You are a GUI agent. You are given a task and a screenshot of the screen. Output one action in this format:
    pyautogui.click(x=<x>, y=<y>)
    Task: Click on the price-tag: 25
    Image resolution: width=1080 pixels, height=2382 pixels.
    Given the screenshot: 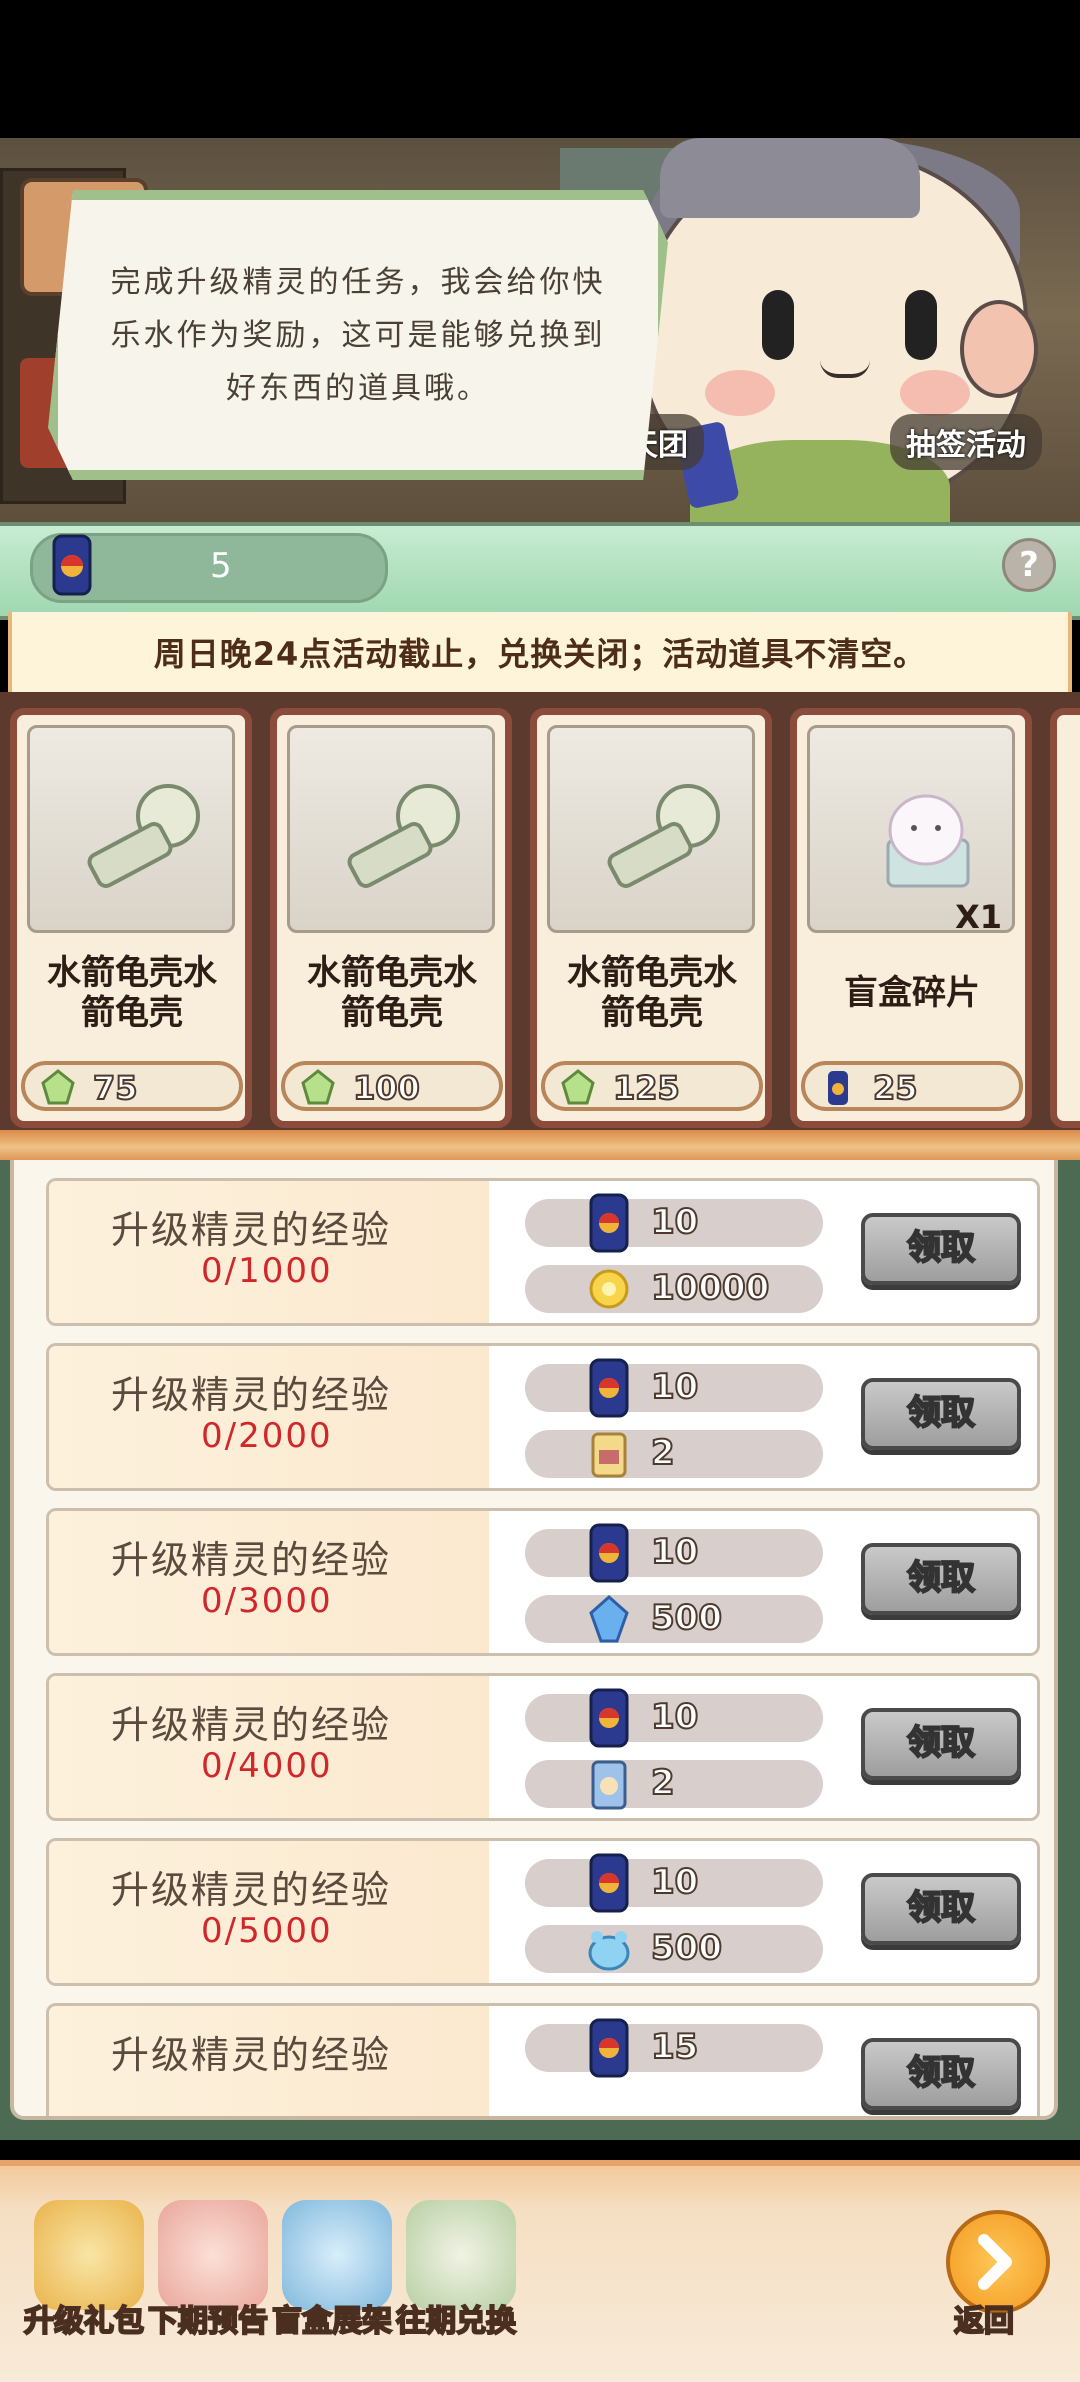 What is the action you would take?
    pyautogui.click(x=912, y=1086)
    